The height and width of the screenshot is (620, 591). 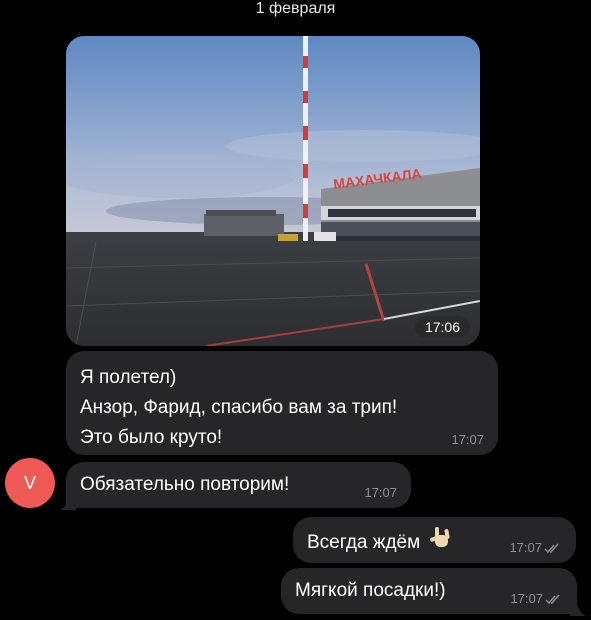 What do you see at coordinates (151, 437) in the screenshot?
I see `message-line: Это было круто!` at bounding box center [151, 437].